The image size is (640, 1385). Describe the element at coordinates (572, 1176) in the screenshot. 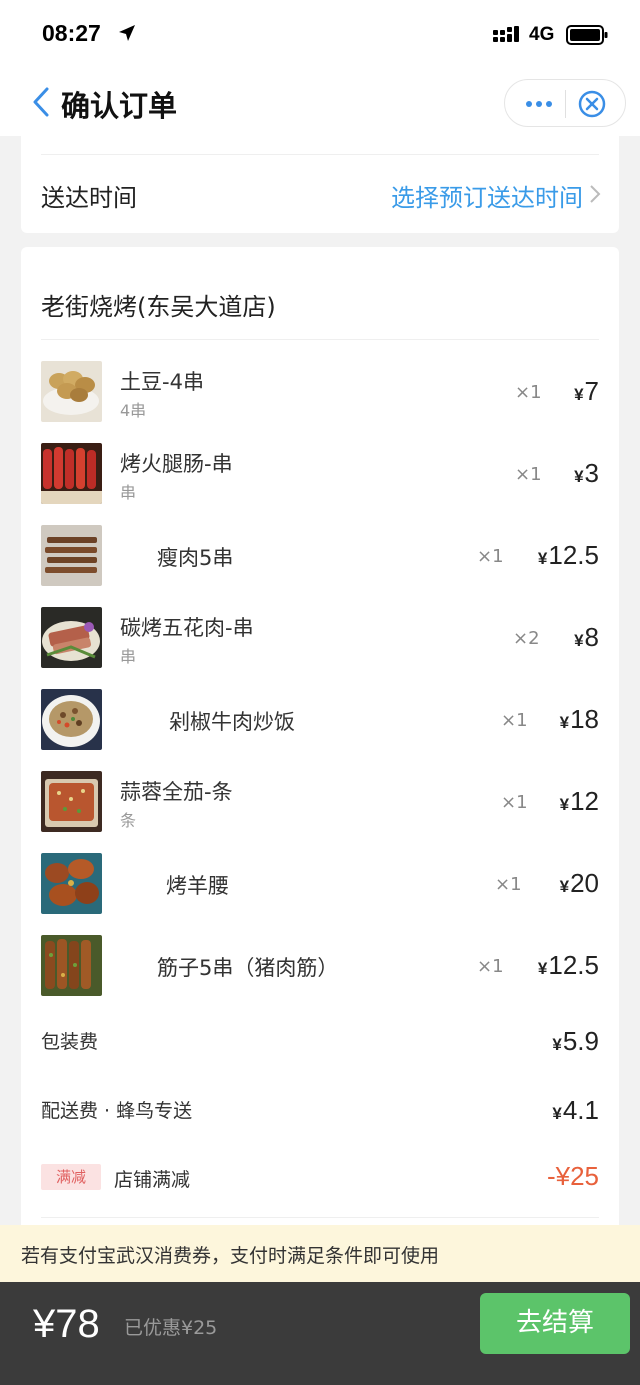

I see `discount-value: -¥25` at that location.